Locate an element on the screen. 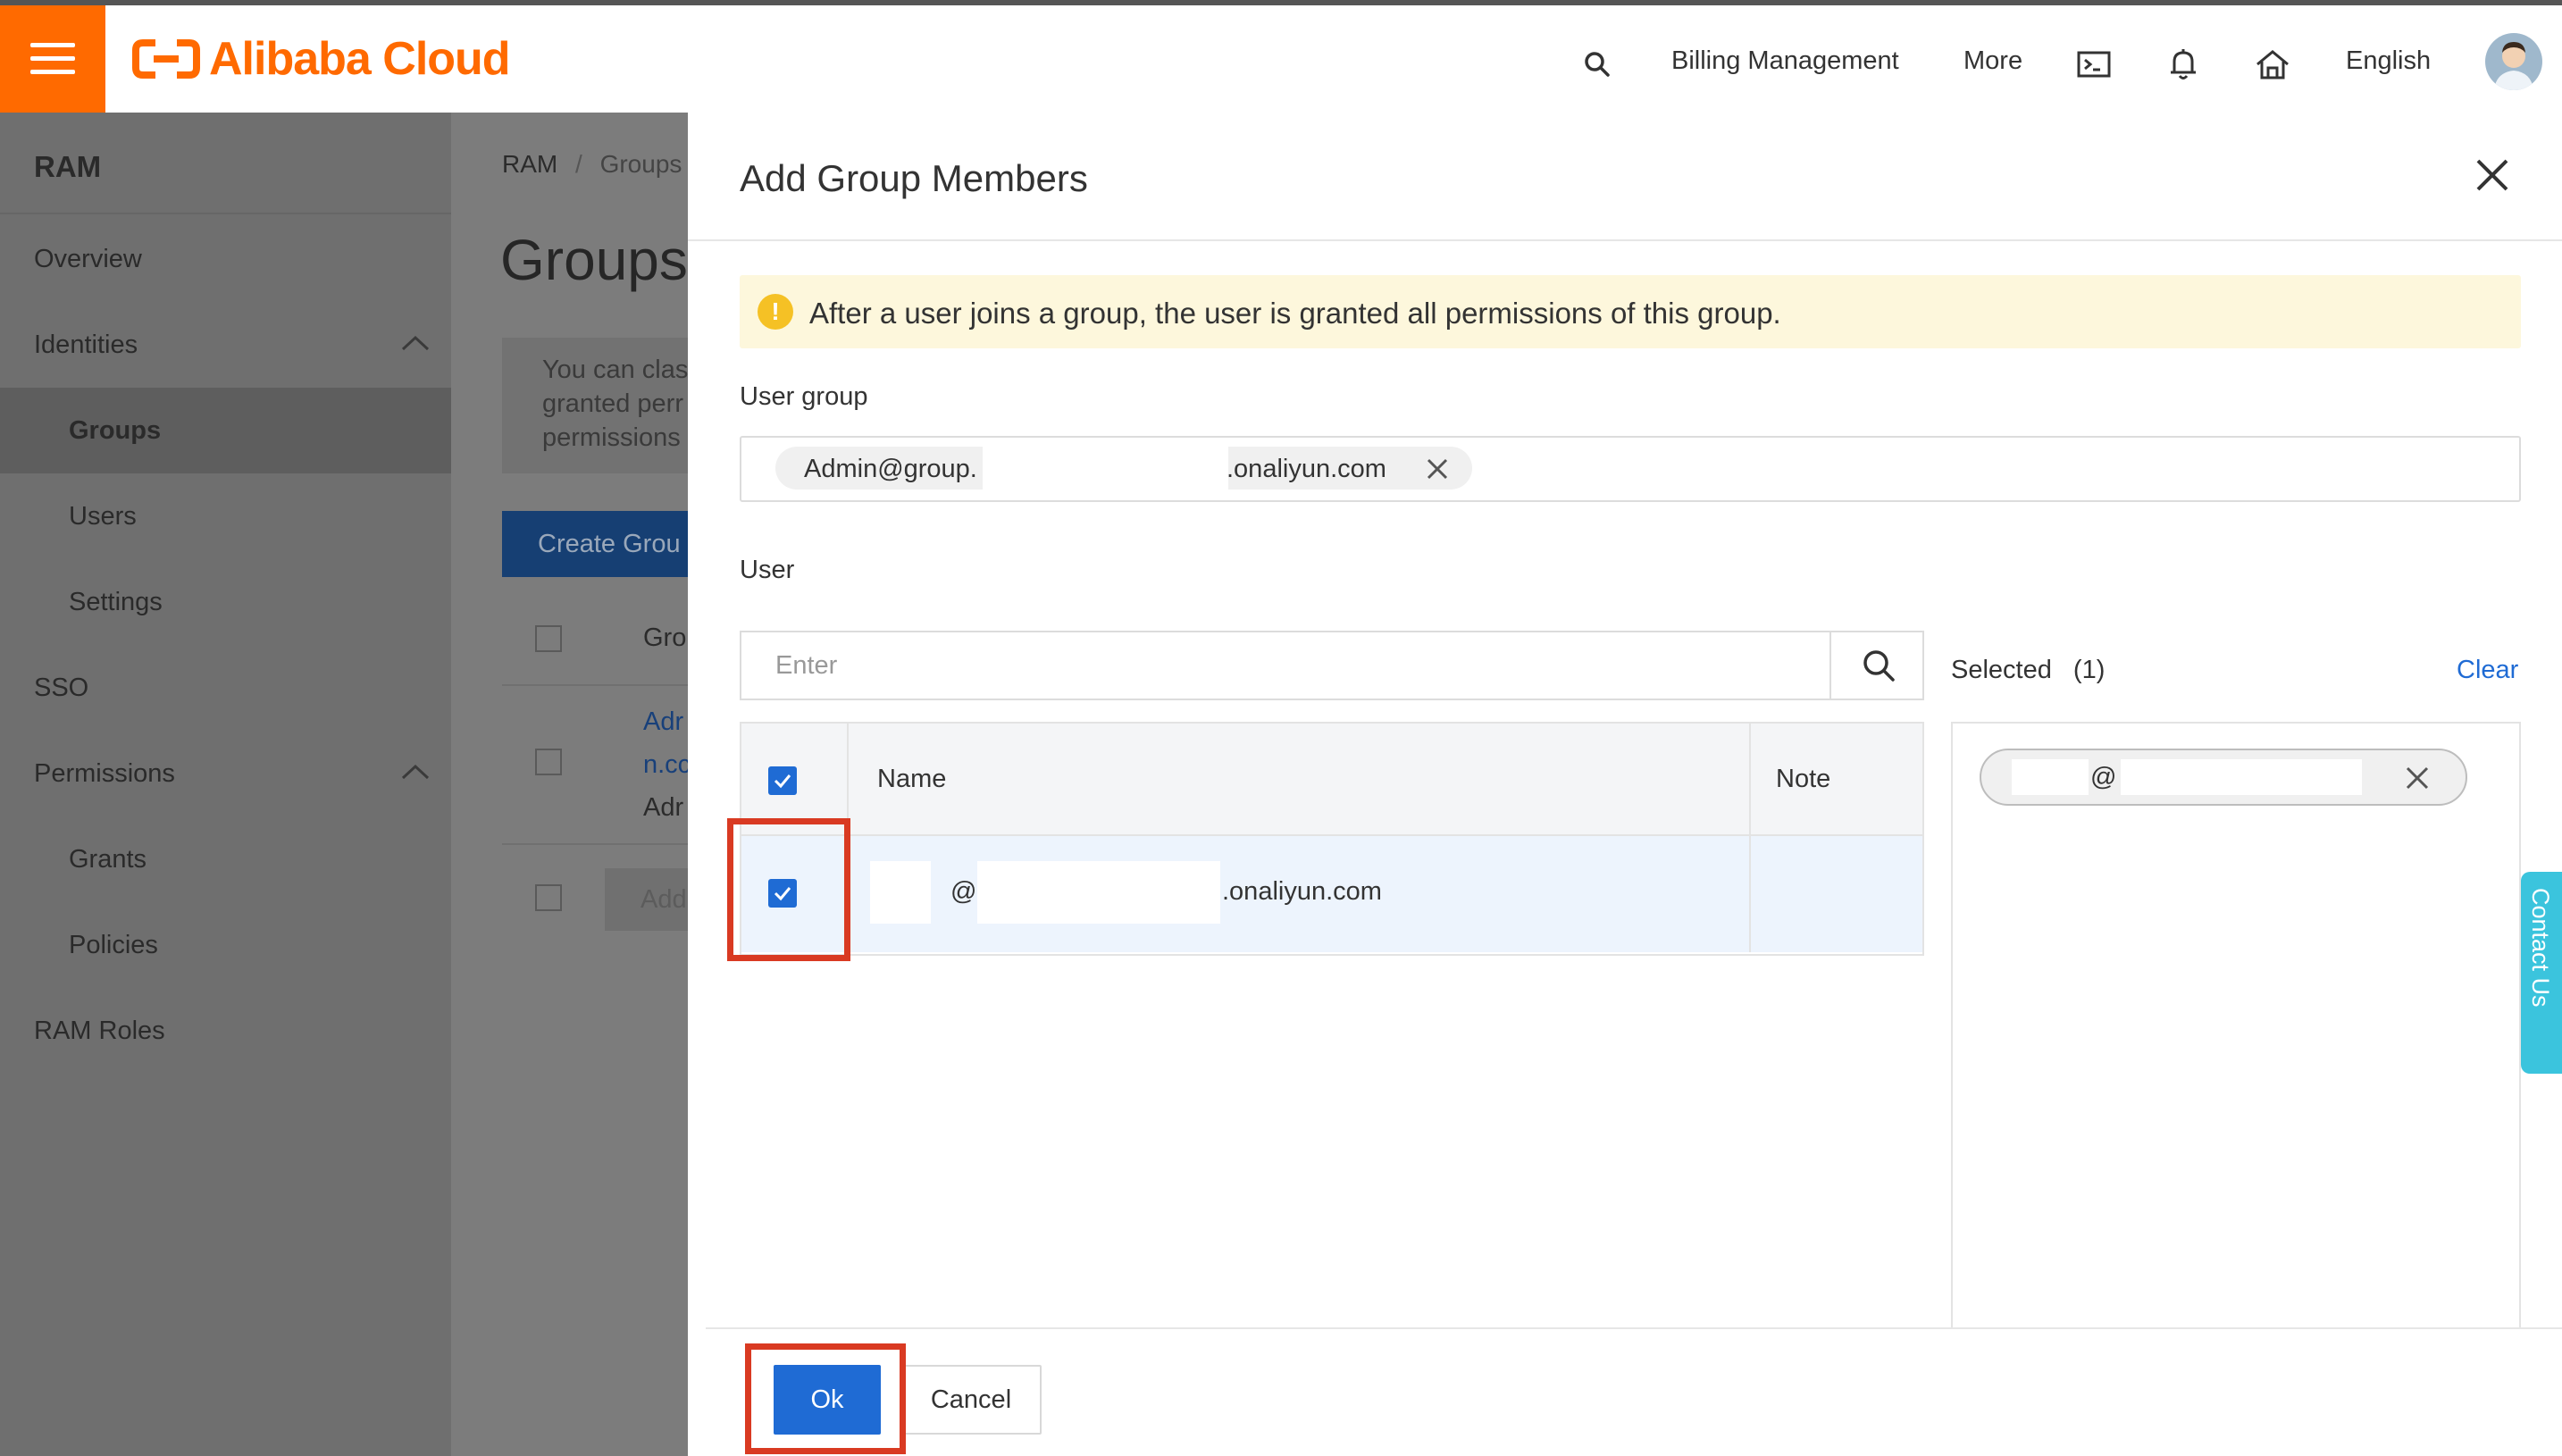 The height and width of the screenshot is (1456, 2562). column-header-note: Note is located at coordinates (1803, 779).